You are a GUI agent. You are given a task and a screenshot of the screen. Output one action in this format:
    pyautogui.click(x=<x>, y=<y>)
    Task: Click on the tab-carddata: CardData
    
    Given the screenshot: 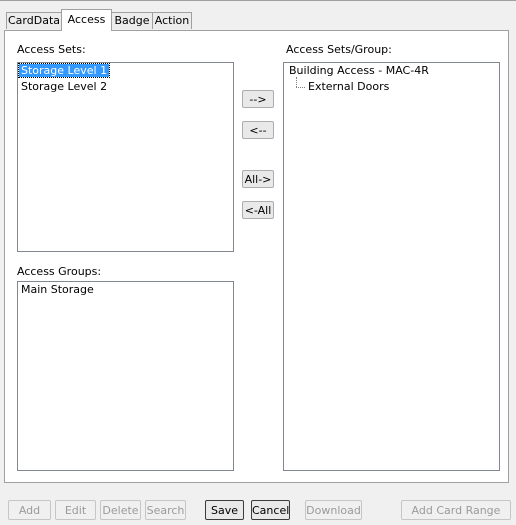 What is the action you would take?
    pyautogui.click(x=34, y=20)
    